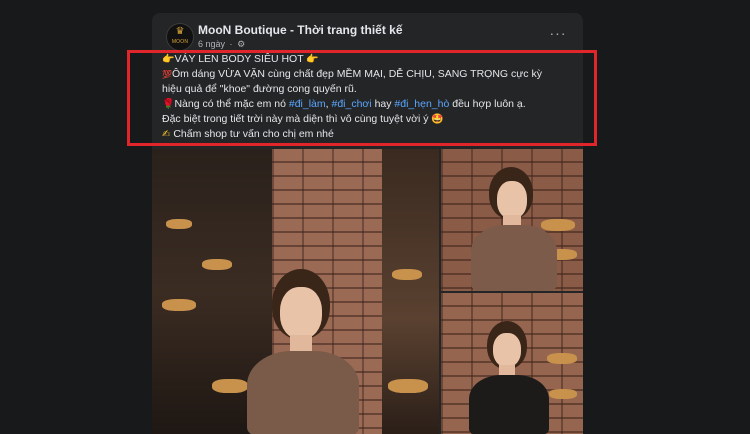 The image size is (750, 434). I want to click on crown-icon: ♛, so click(180, 31).